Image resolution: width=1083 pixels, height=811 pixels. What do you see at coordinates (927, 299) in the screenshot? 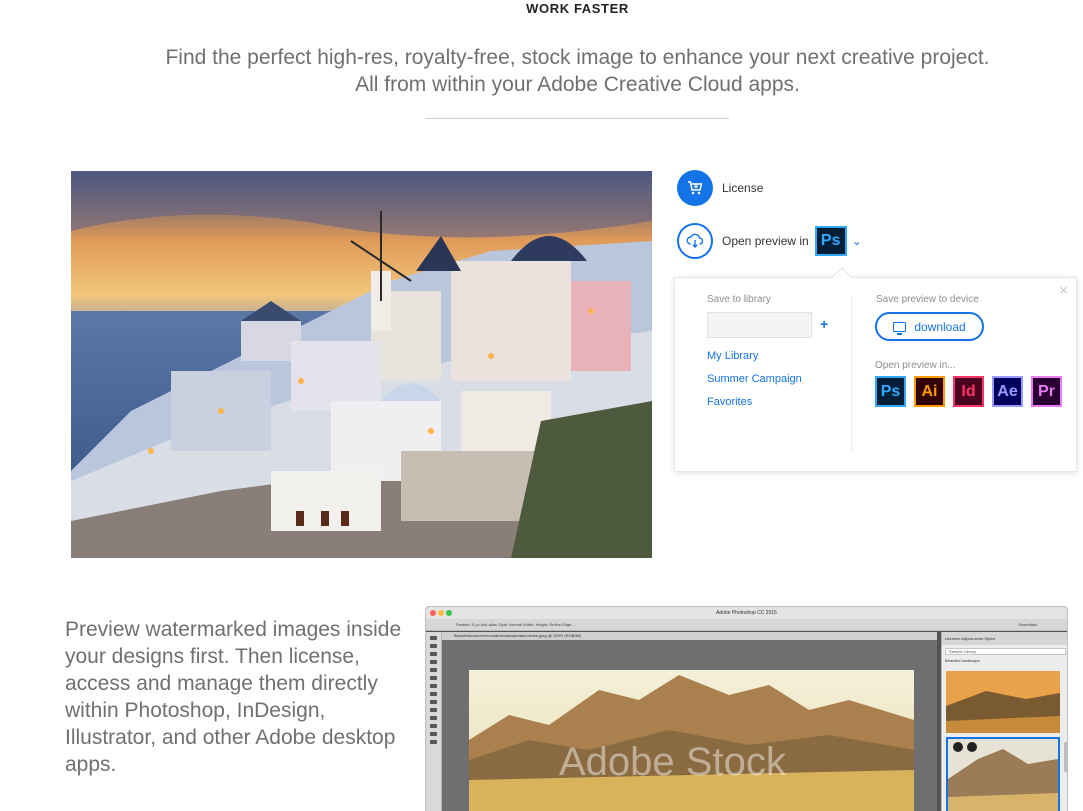
I see `save-device-heading: Save preview to device` at bounding box center [927, 299].